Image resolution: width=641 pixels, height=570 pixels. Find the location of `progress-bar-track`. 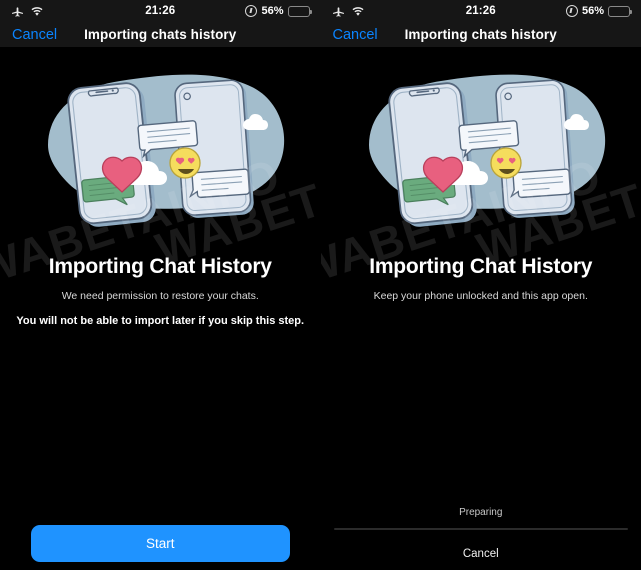

progress-bar-track is located at coordinates (480, 528).